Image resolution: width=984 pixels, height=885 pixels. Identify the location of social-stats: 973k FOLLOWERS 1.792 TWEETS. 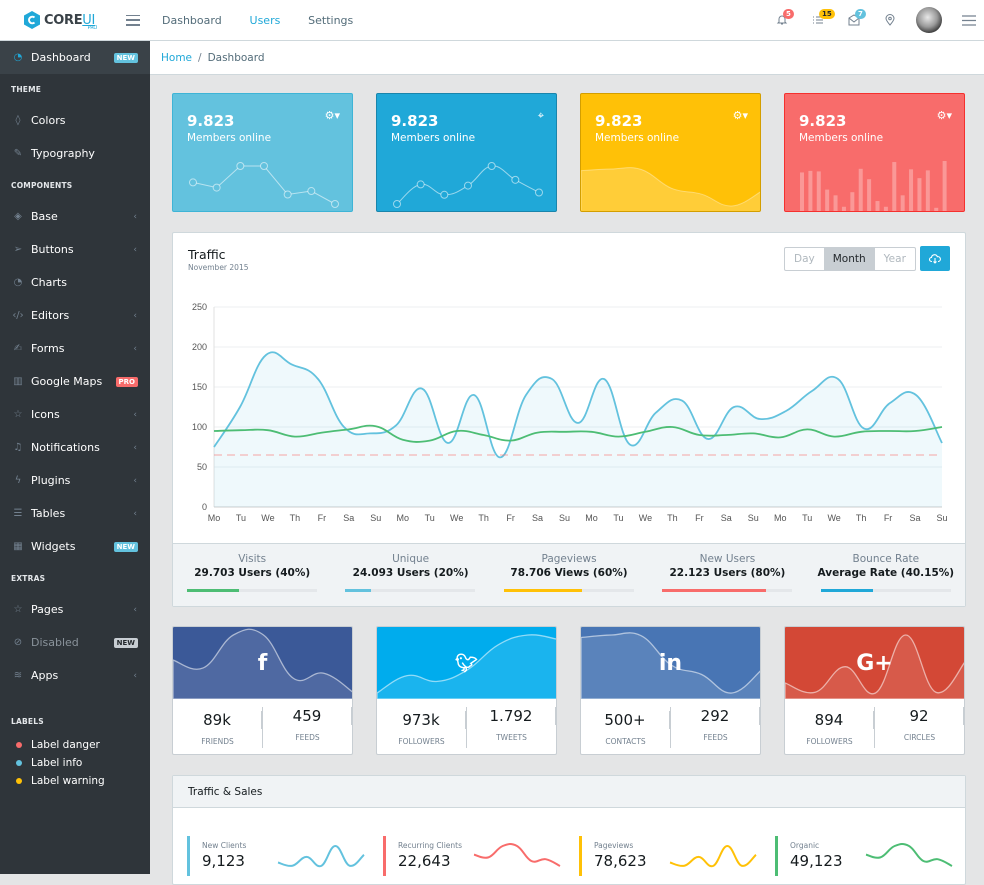
(466, 726).